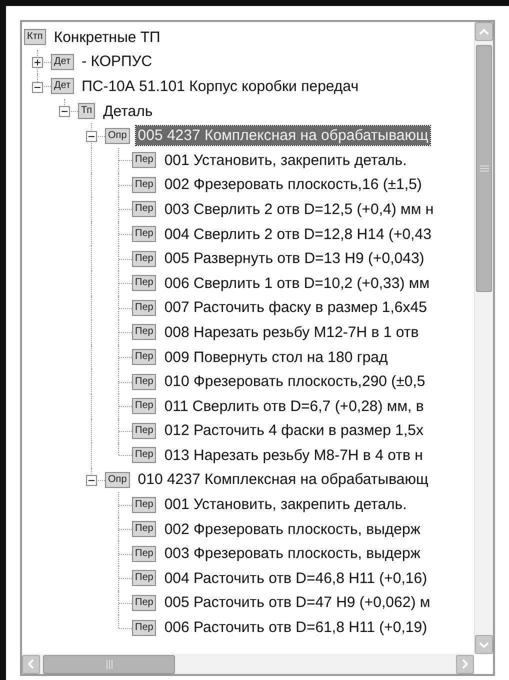 This screenshot has height=680, width=509. What do you see at coordinates (299, 209) in the screenshot?
I see `tree-item: 003 Сверлить 2 отв D=12,5 (+0,4) мм н` at bounding box center [299, 209].